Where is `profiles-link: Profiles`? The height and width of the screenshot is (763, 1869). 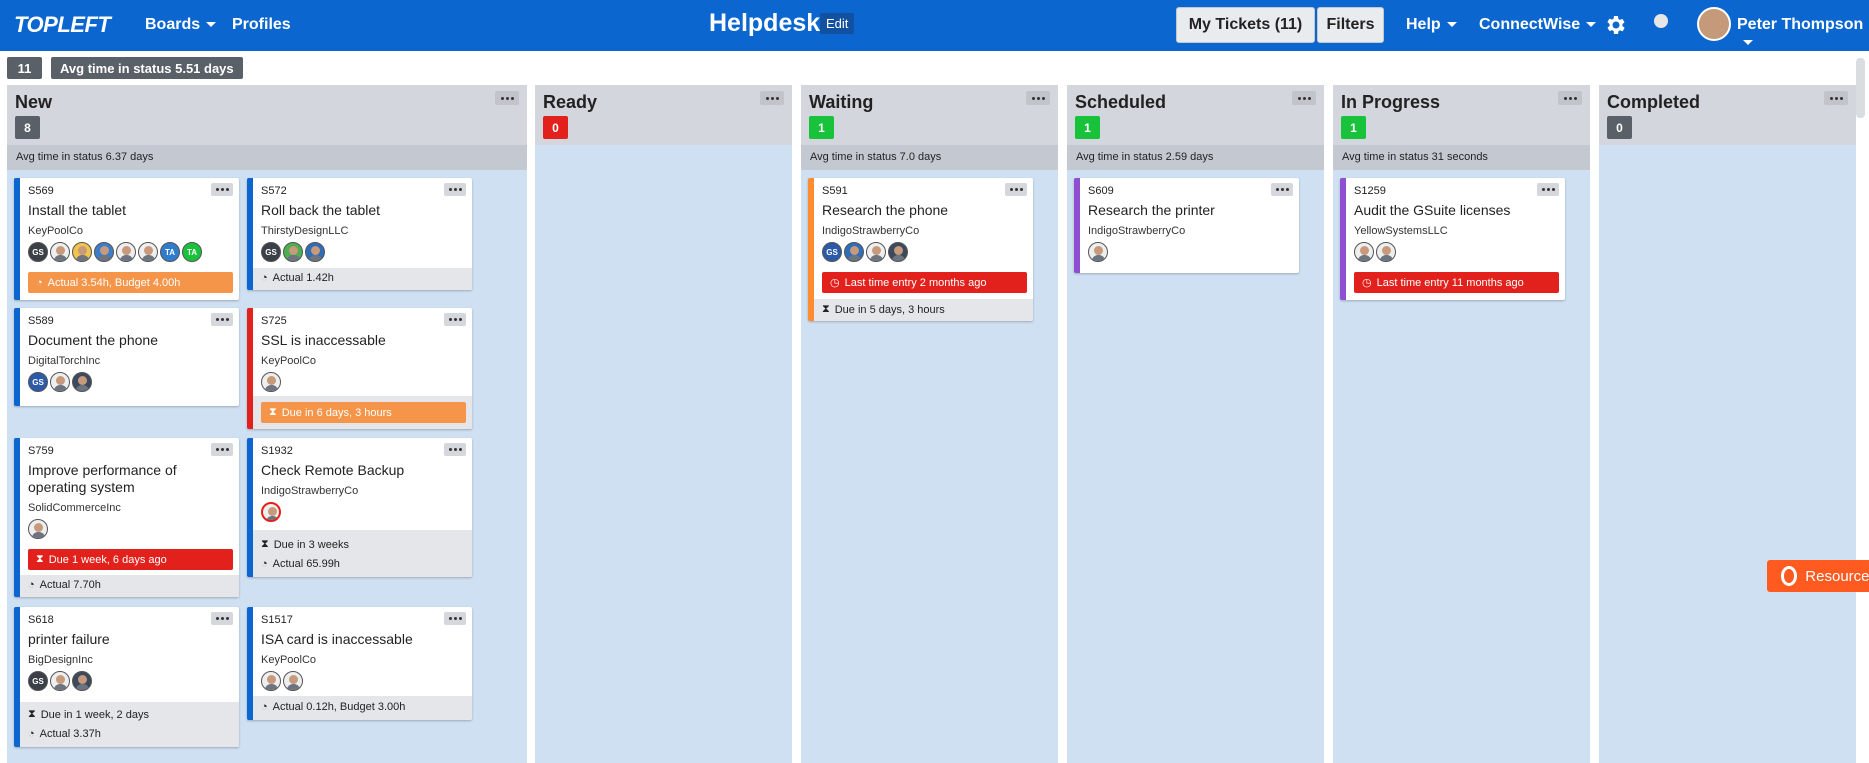 profiles-link: Profiles is located at coordinates (261, 25).